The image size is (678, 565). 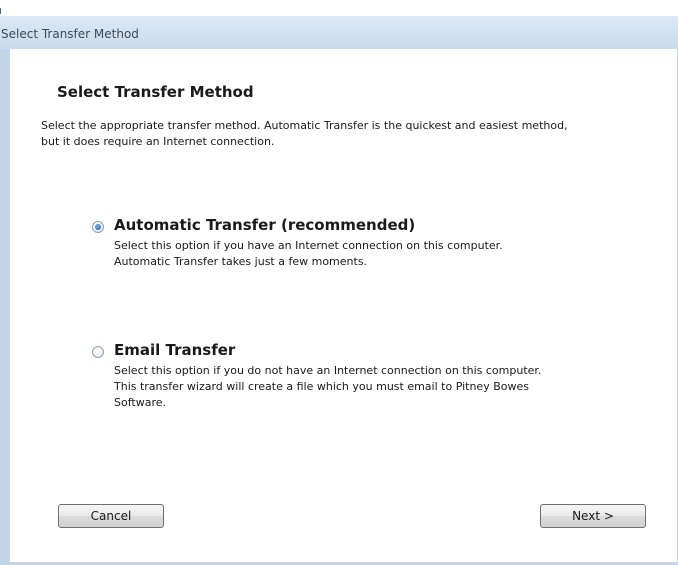 I want to click on automatic-transfer-label: Automatic Transfer (recommended), so click(x=264, y=225).